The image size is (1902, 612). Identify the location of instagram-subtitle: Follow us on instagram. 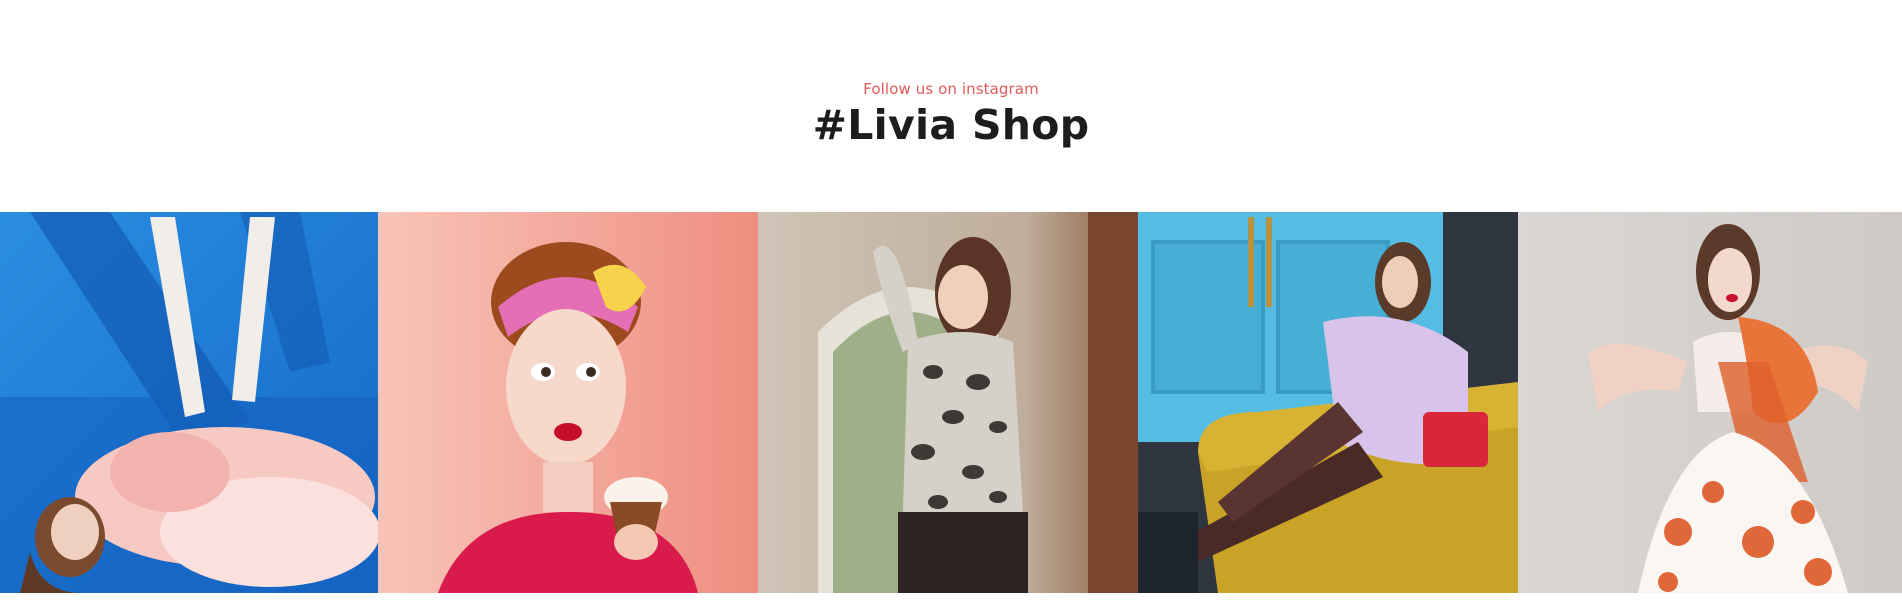
(951, 89).